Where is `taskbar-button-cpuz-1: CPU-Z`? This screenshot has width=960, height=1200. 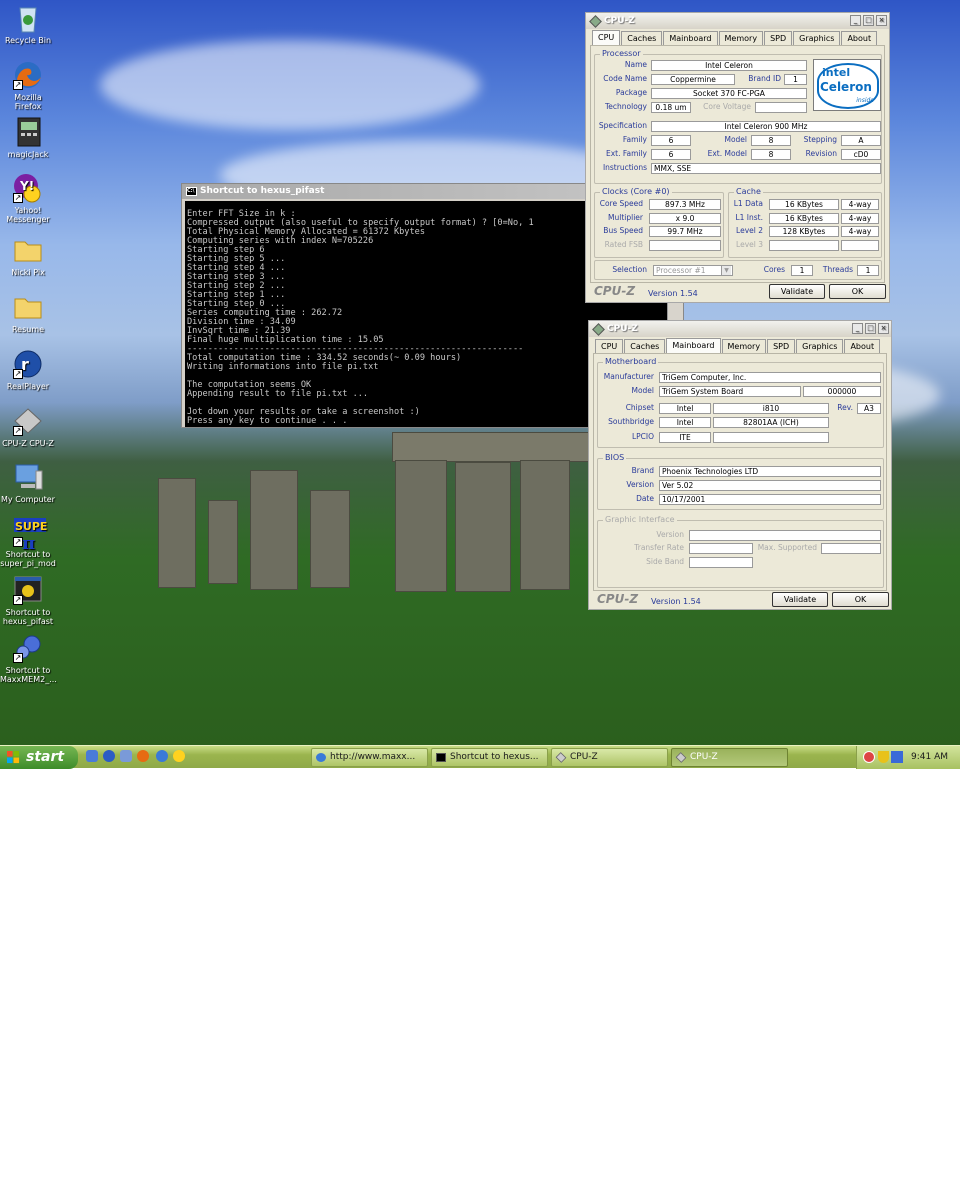
taskbar-button-cpuz-1: CPU-Z is located at coordinates (609, 757).